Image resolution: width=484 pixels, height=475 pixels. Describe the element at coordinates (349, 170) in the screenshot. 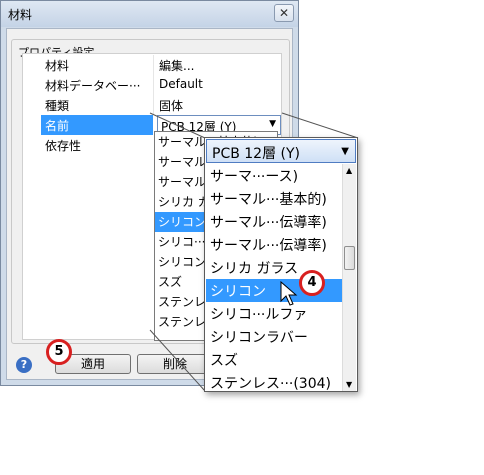

I see `scroll-up-icon: ▲` at that location.